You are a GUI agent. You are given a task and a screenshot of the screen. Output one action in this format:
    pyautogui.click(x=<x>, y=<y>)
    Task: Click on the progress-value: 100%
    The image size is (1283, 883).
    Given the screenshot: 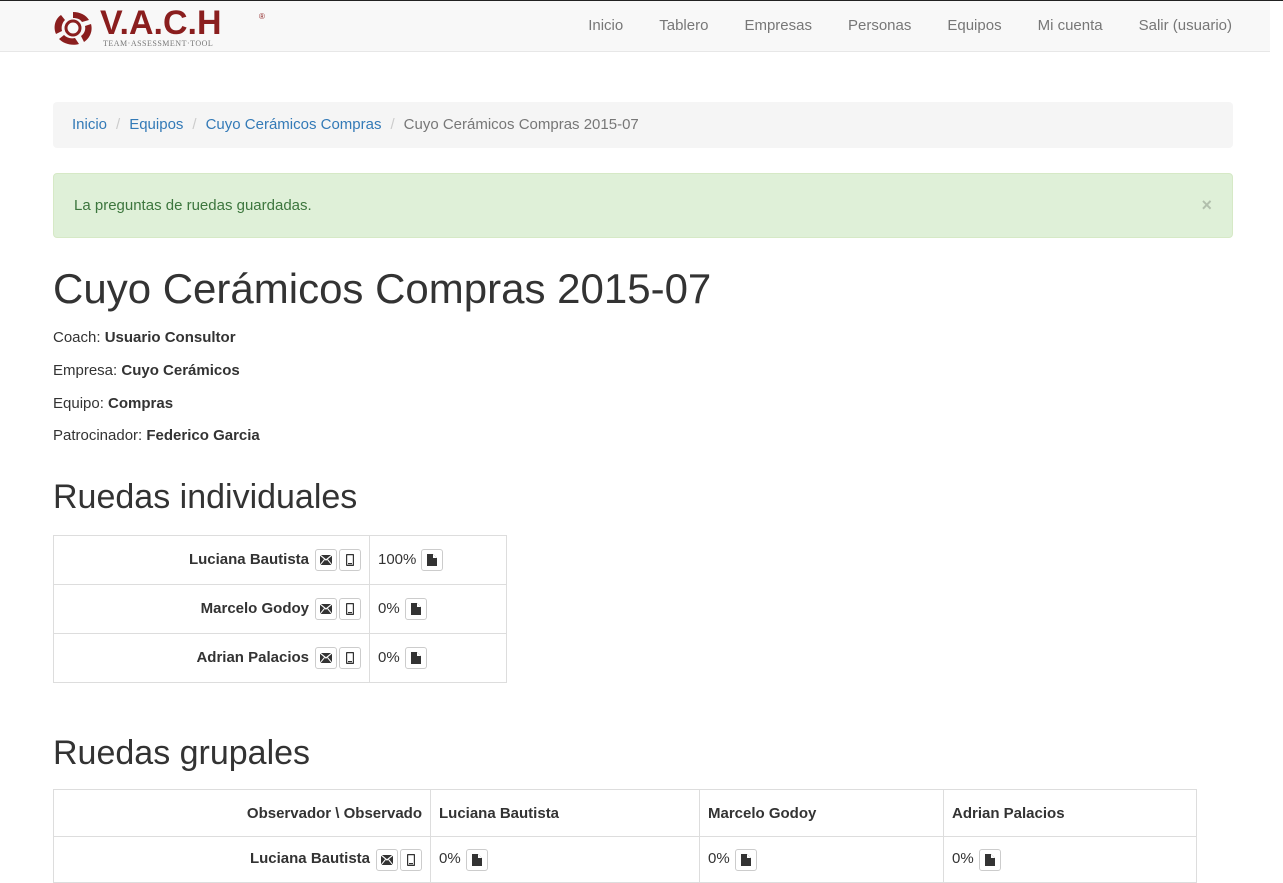 What is the action you would take?
    pyautogui.click(x=397, y=559)
    